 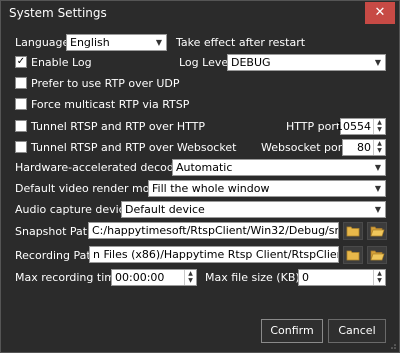 I want to click on websocket-port-label: Websocket port, so click(x=304, y=147).